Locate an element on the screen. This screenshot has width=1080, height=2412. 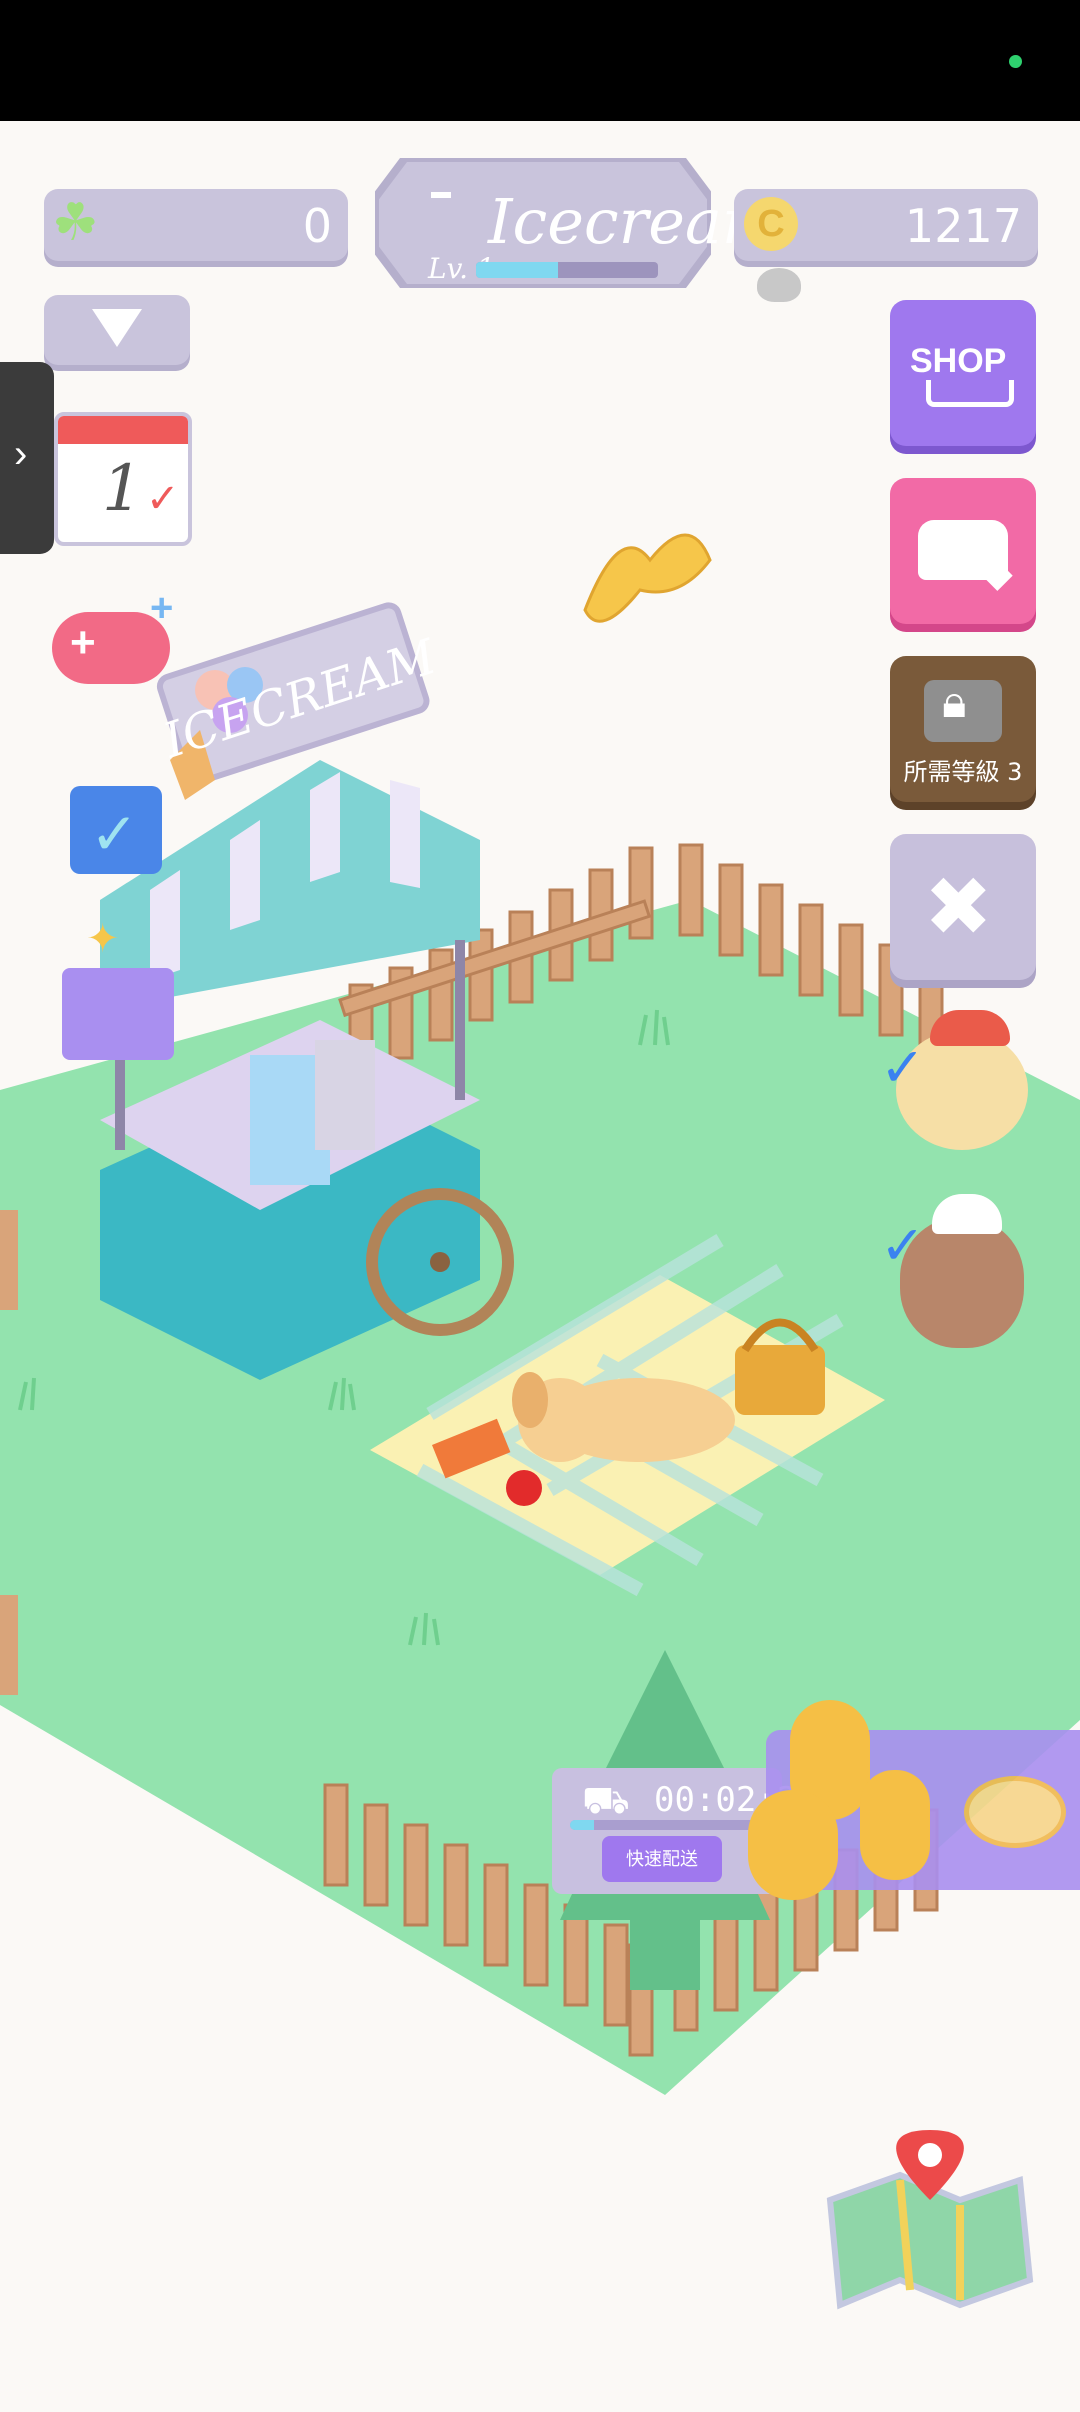
level-progress-bar is located at coordinates (567, 270).